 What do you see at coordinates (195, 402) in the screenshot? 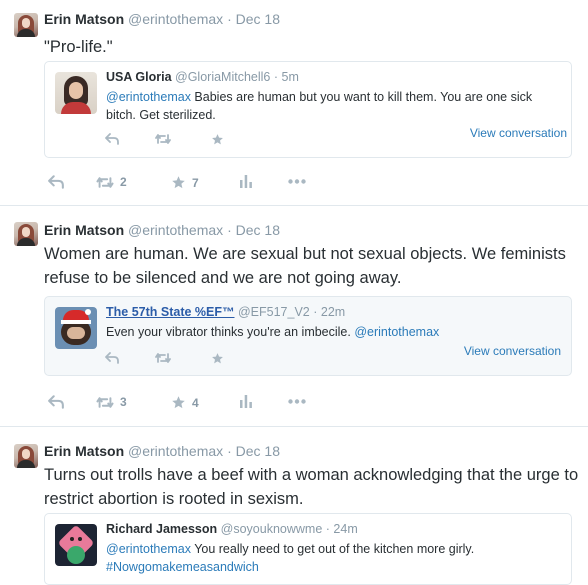
I see `favorite-count: 4` at bounding box center [195, 402].